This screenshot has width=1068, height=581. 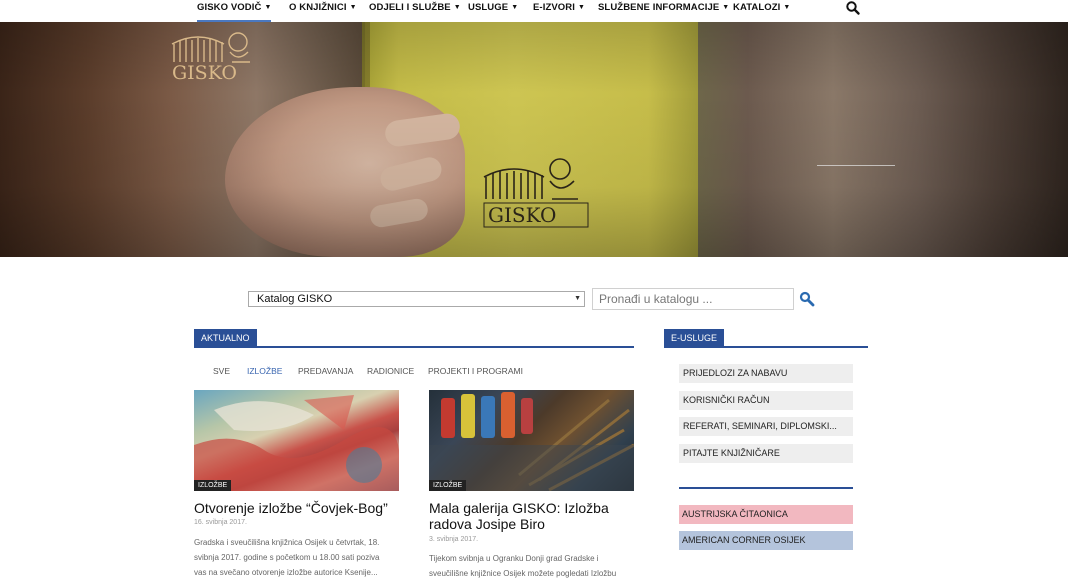 I want to click on aktualno-header: AKTUALNO, so click(x=414, y=338).